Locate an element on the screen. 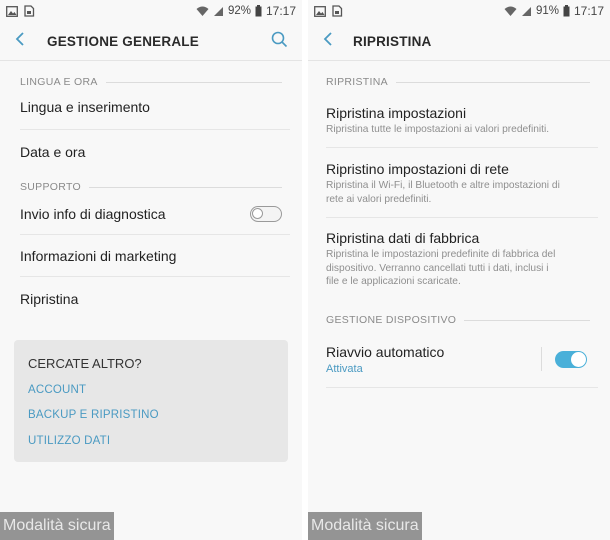  item-label: Lingua e inserimento is located at coordinates (85, 107).